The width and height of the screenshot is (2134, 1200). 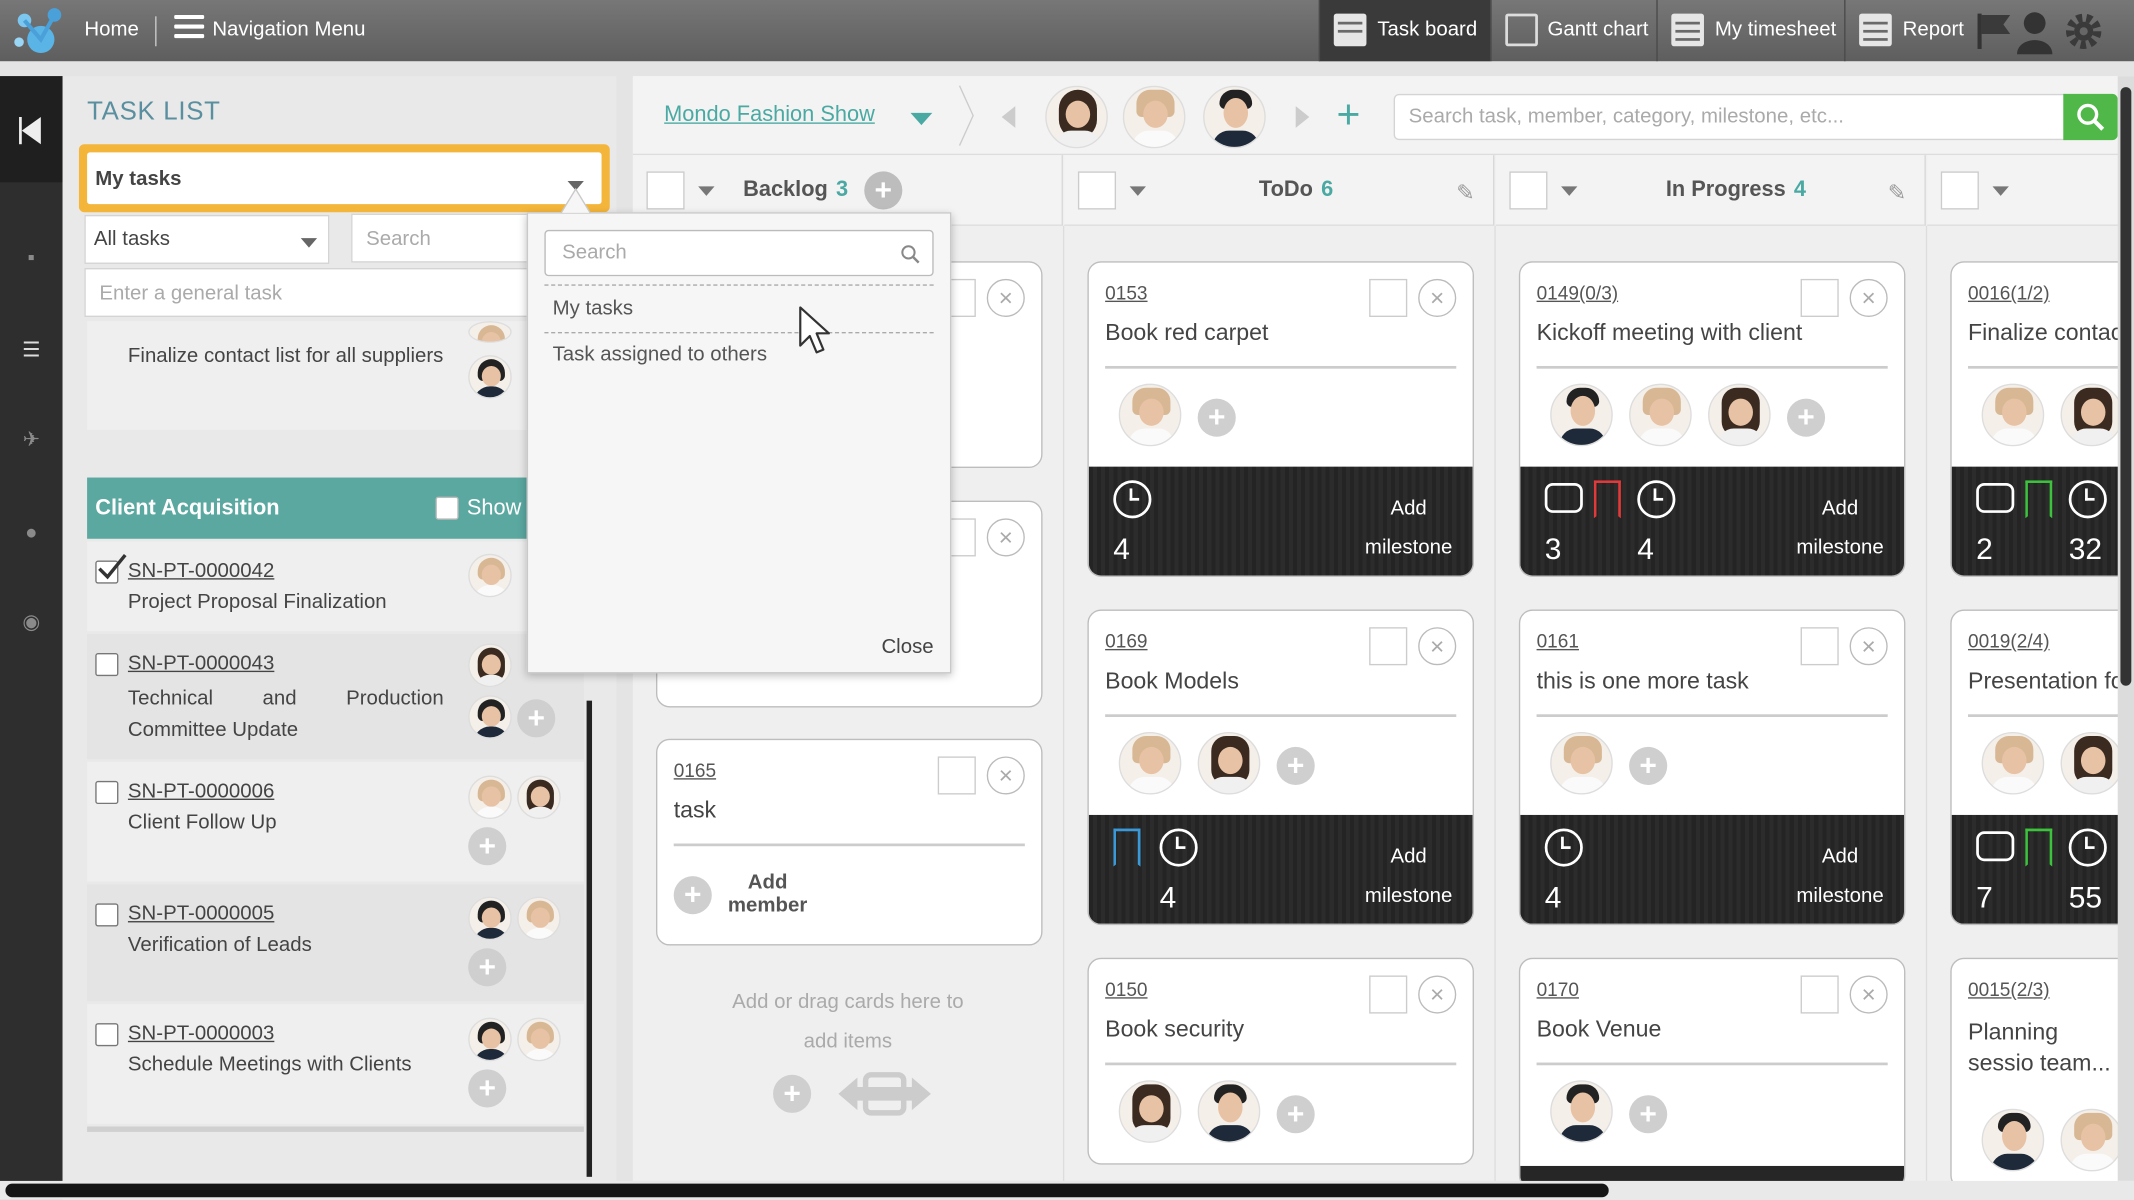 I want to click on task-id-link: SN-PT-0000042, so click(x=201, y=570).